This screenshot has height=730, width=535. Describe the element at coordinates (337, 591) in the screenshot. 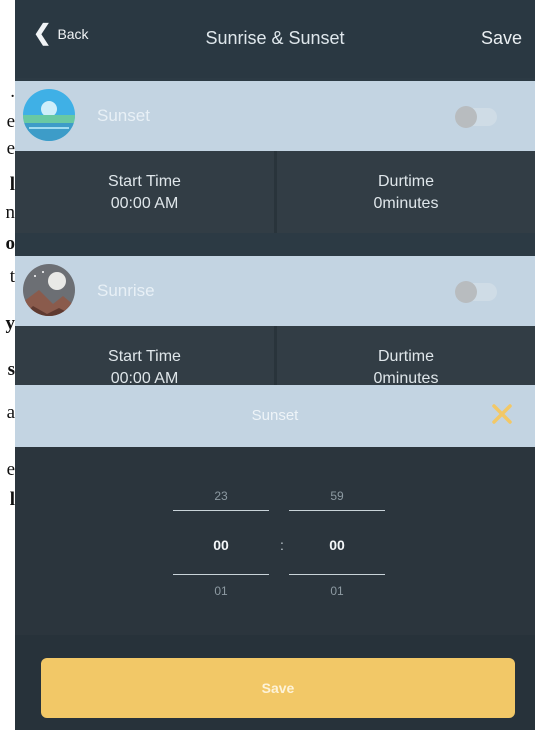

I see `minute-below: 01` at that location.